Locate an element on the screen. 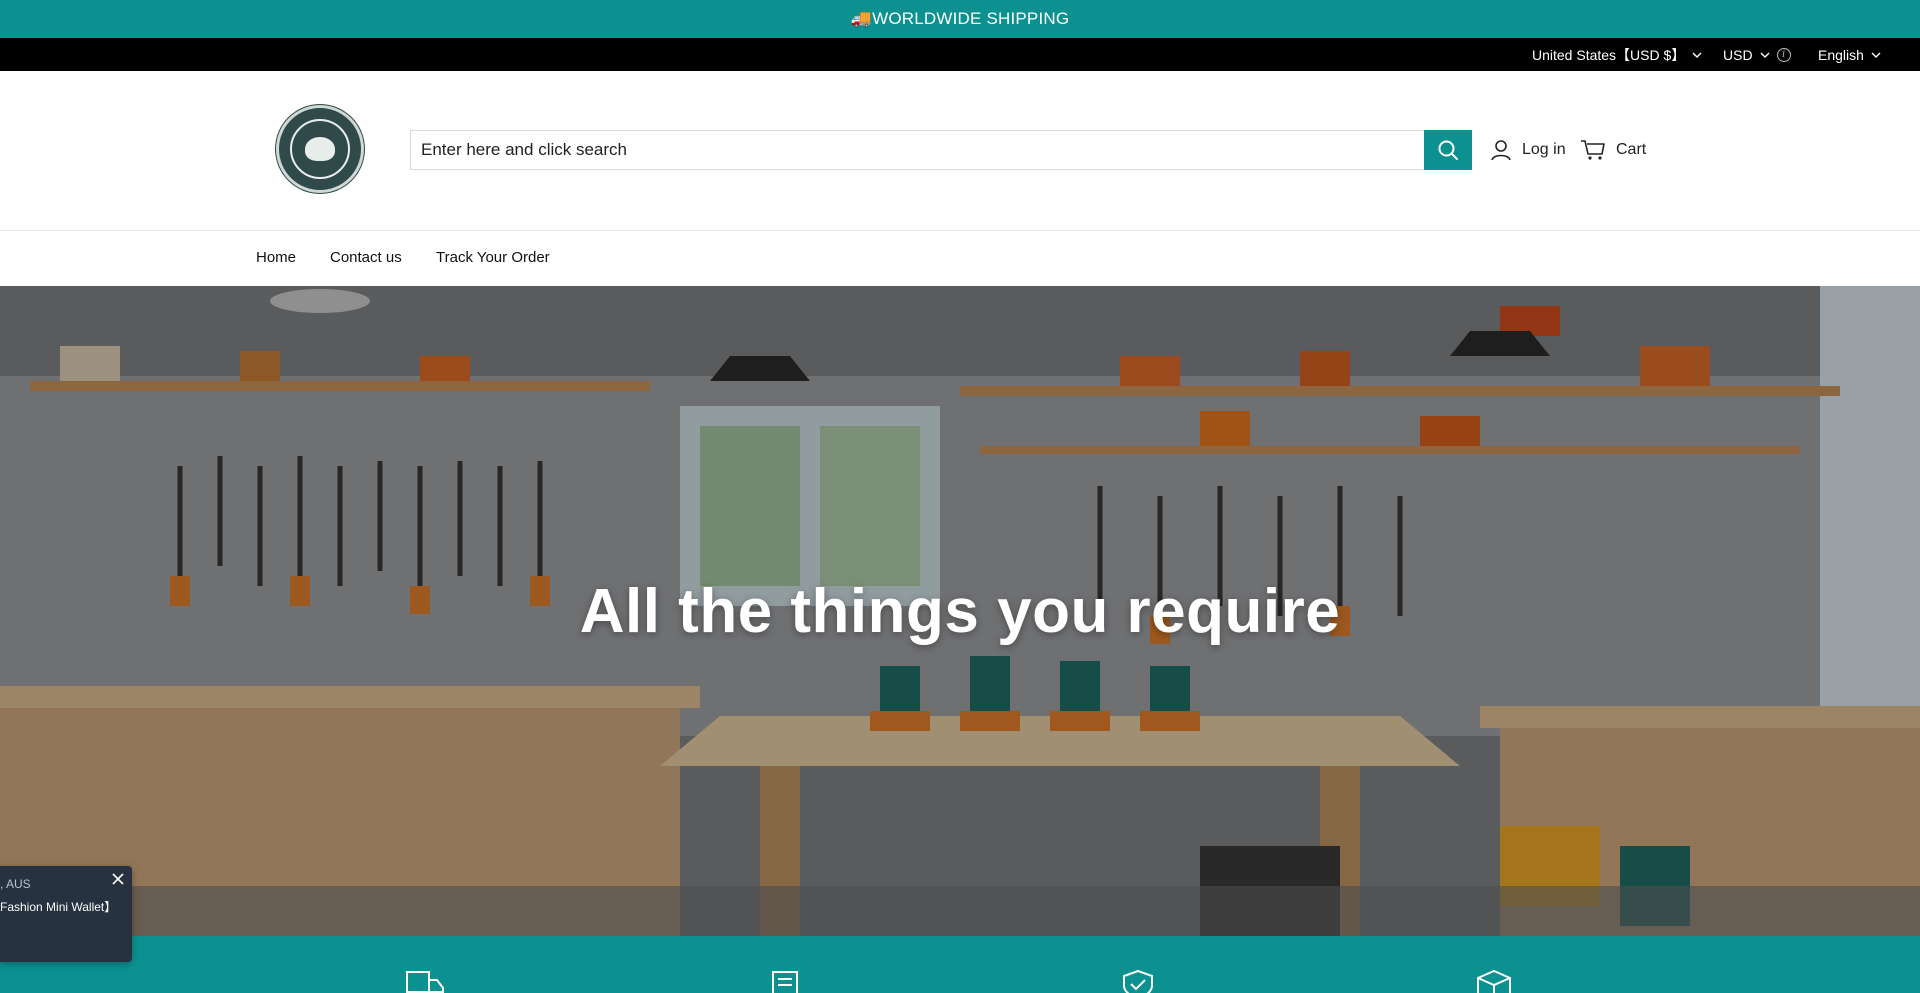 This screenshot has height=993, width=1920. currency-selector: USD i is located at coordinates (1757, 54).